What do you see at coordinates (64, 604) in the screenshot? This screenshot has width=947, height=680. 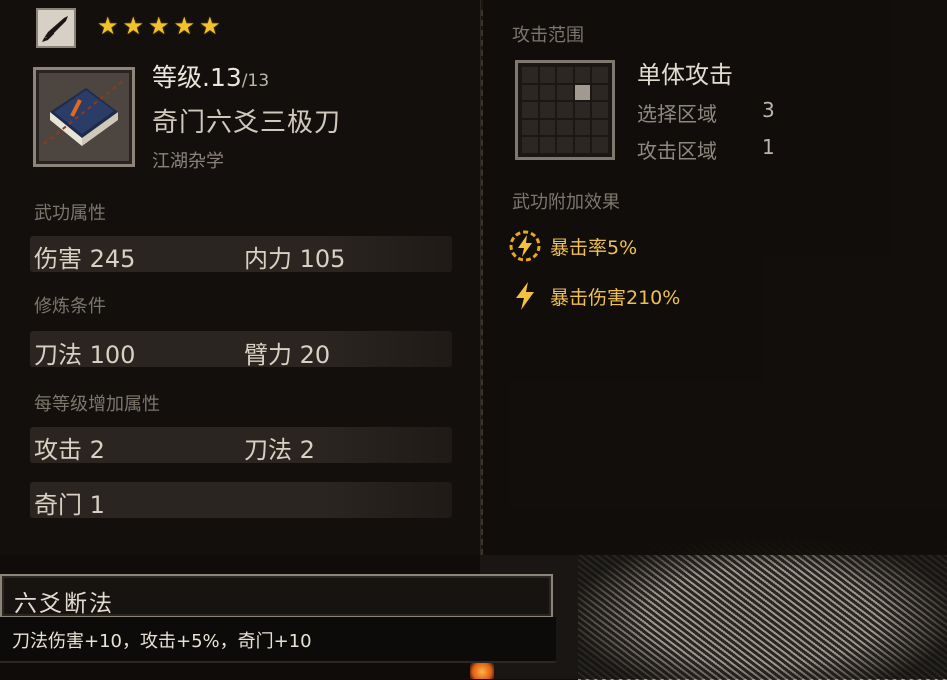 I see `tooltip-title: 六爻断法` at bounding box center [64, 604].